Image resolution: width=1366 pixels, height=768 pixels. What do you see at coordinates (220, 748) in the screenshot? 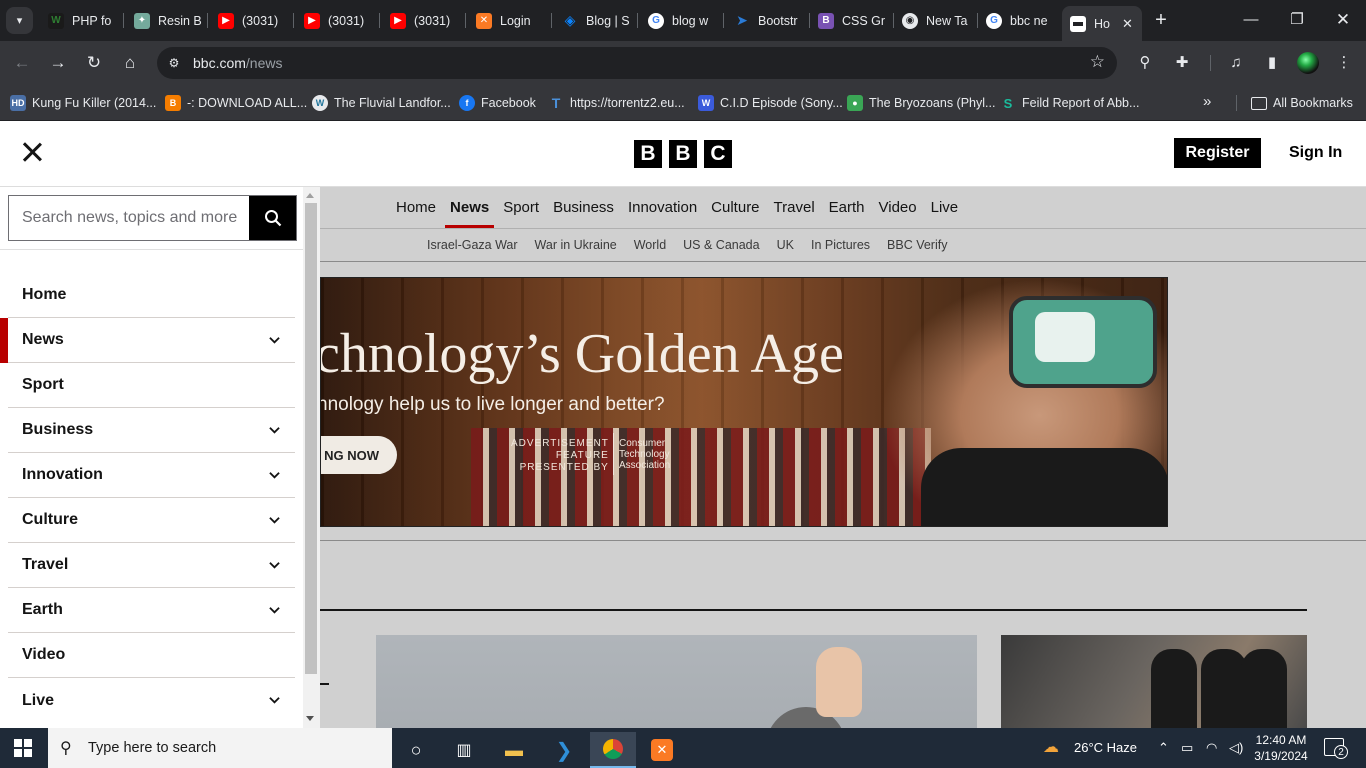
I see `taskbar-search: ⚲ Type here to search` at bounding box center [220, 748].